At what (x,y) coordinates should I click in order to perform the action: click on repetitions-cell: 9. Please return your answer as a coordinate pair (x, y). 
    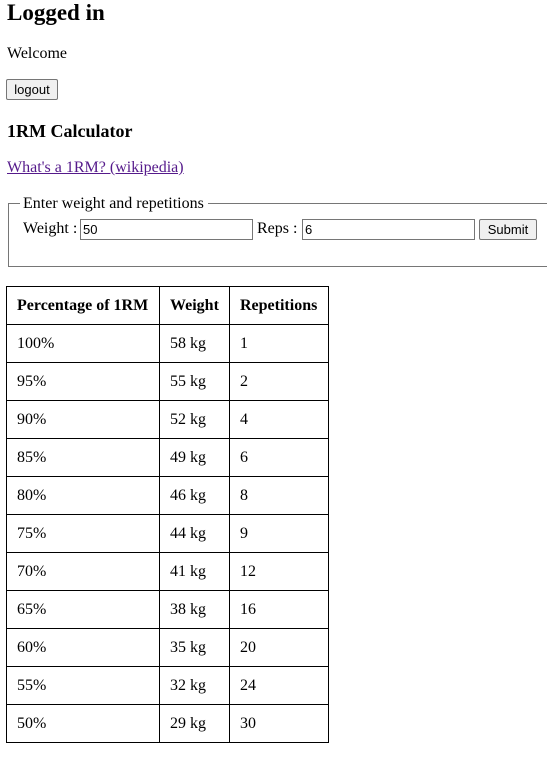
    Looking at the image, I should click on (279, 533).